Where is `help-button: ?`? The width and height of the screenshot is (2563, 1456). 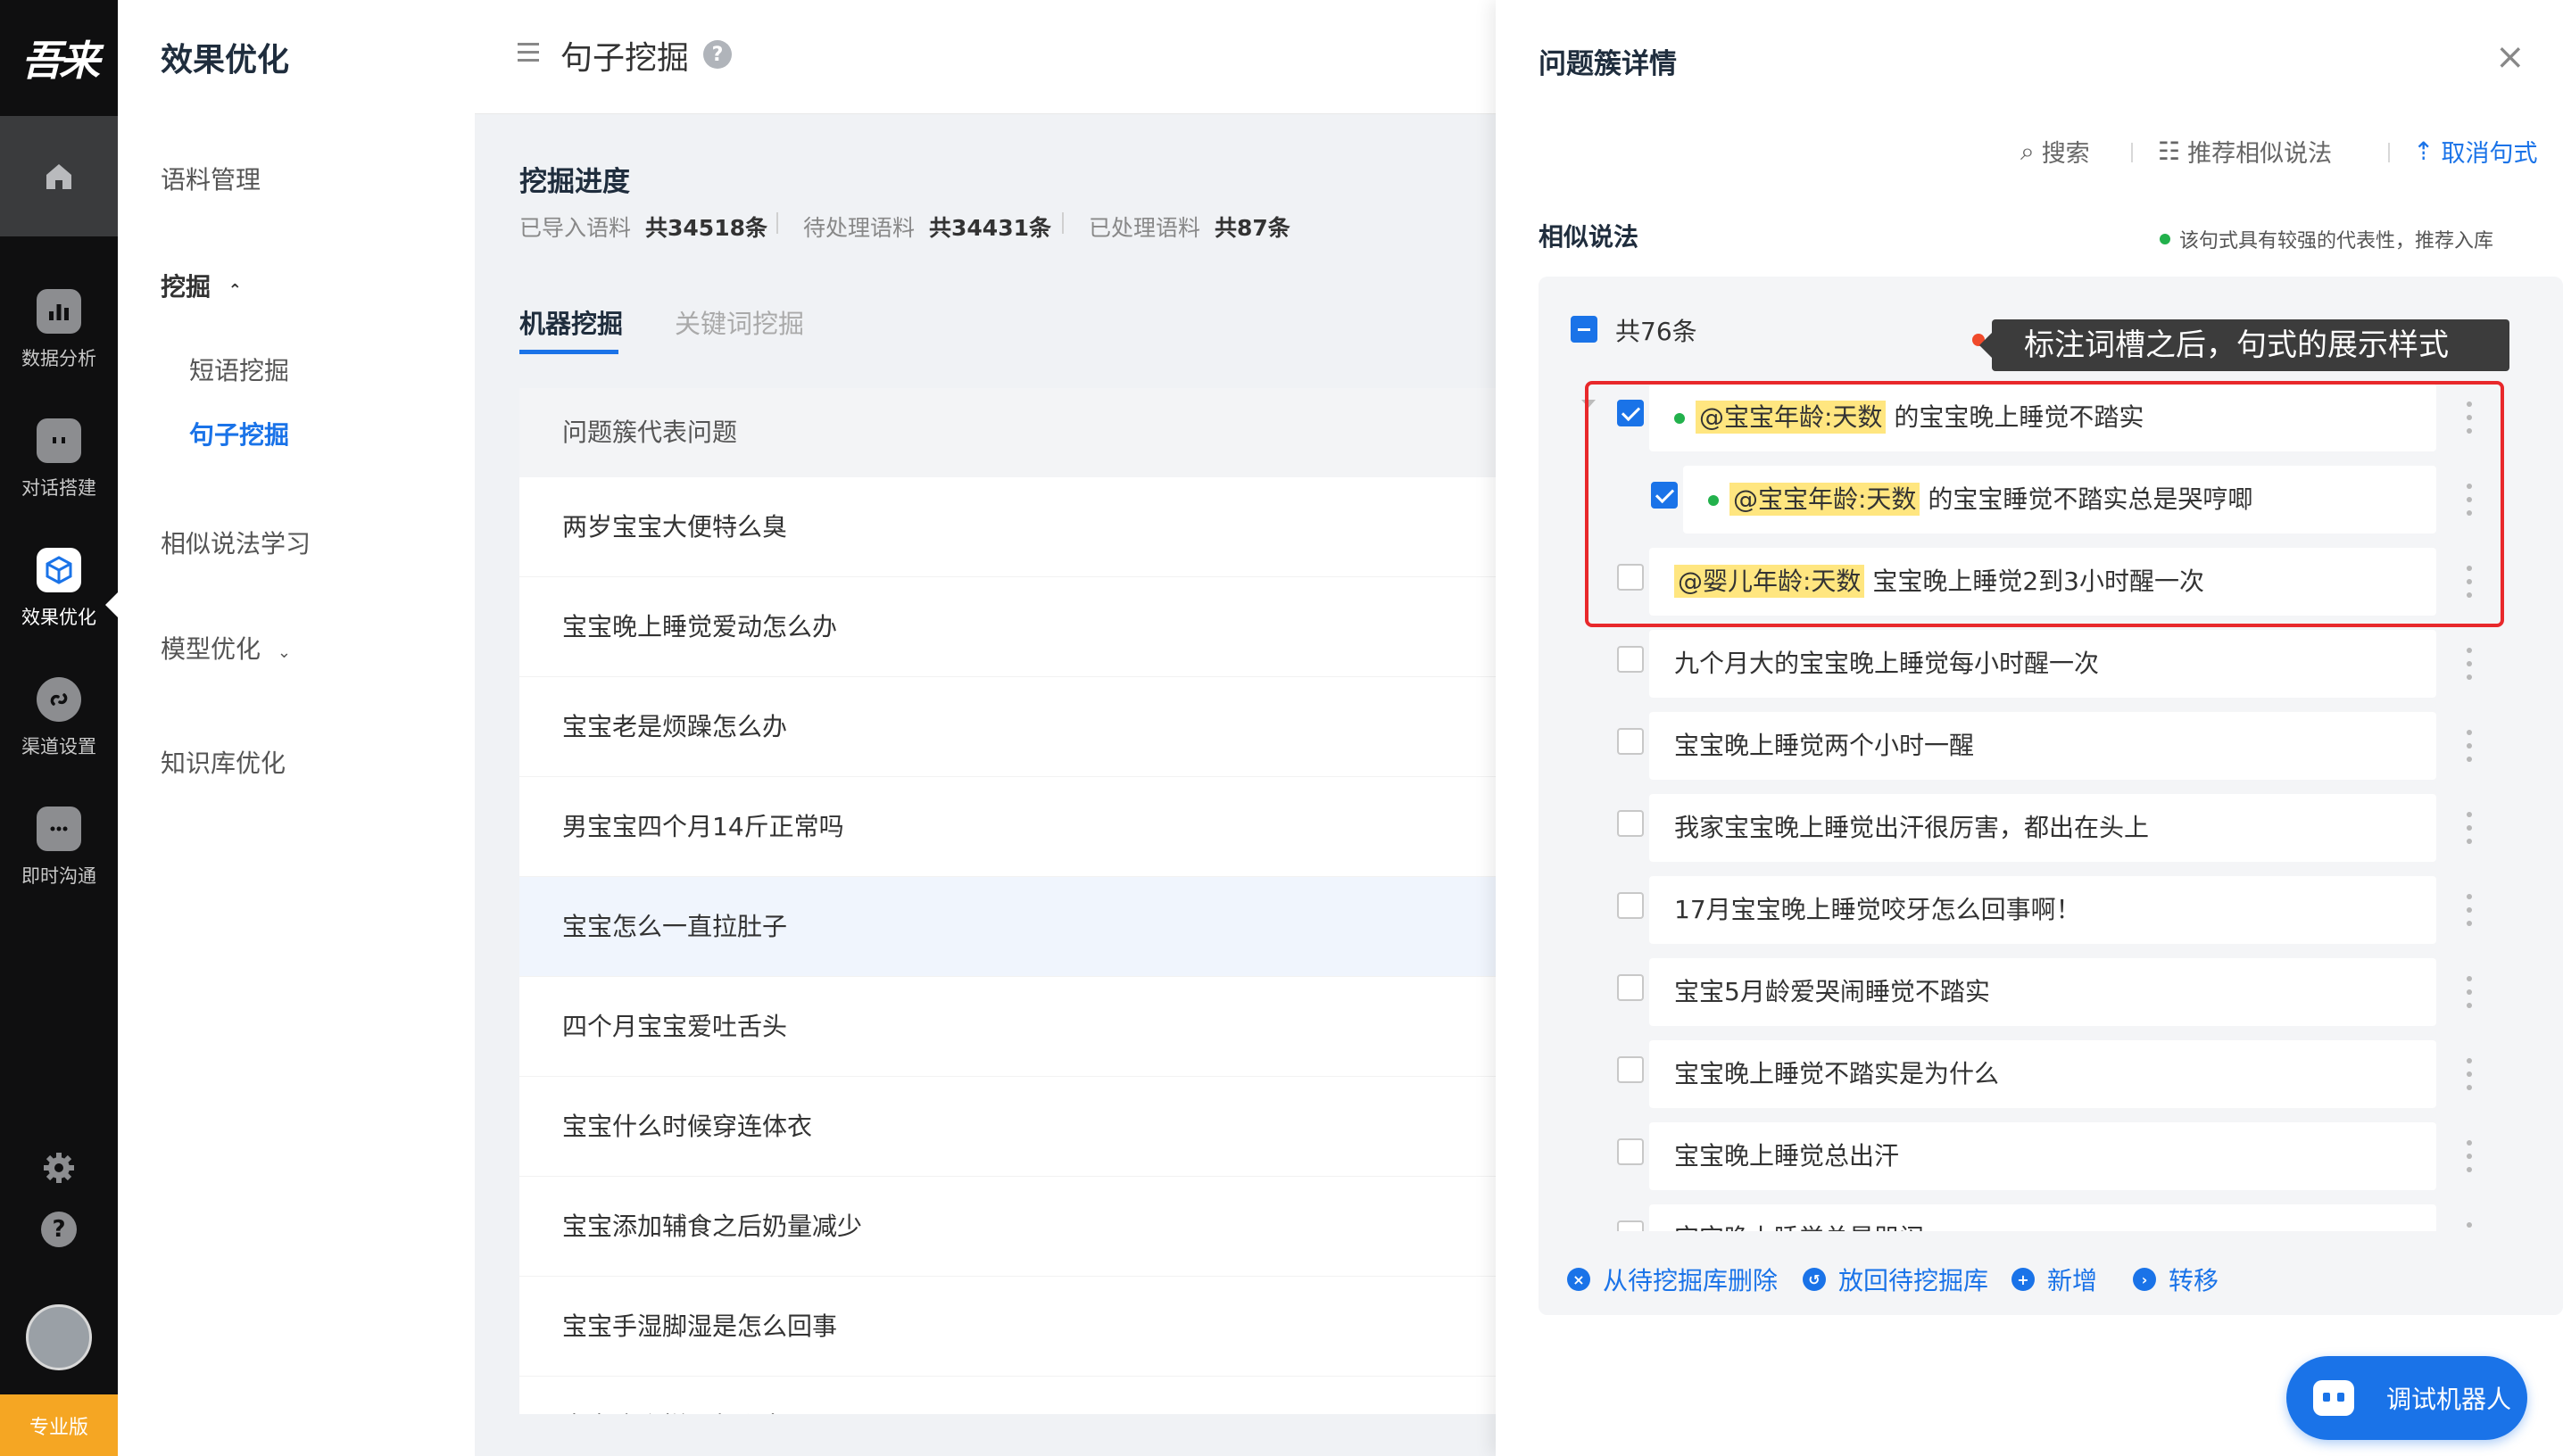 help-button: ? is located at coordinates (59, 1230).